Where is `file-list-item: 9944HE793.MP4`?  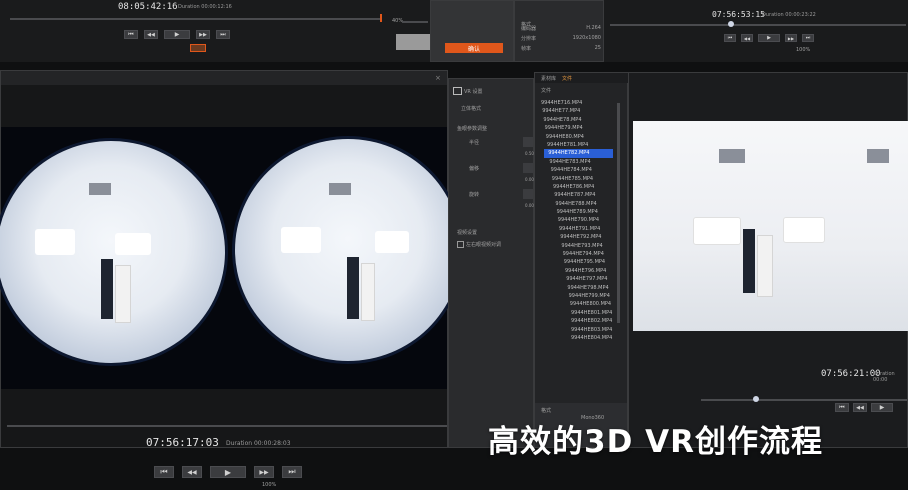
file-list-item: 9944HE793.MP4 is located at coordinates (585, 246).